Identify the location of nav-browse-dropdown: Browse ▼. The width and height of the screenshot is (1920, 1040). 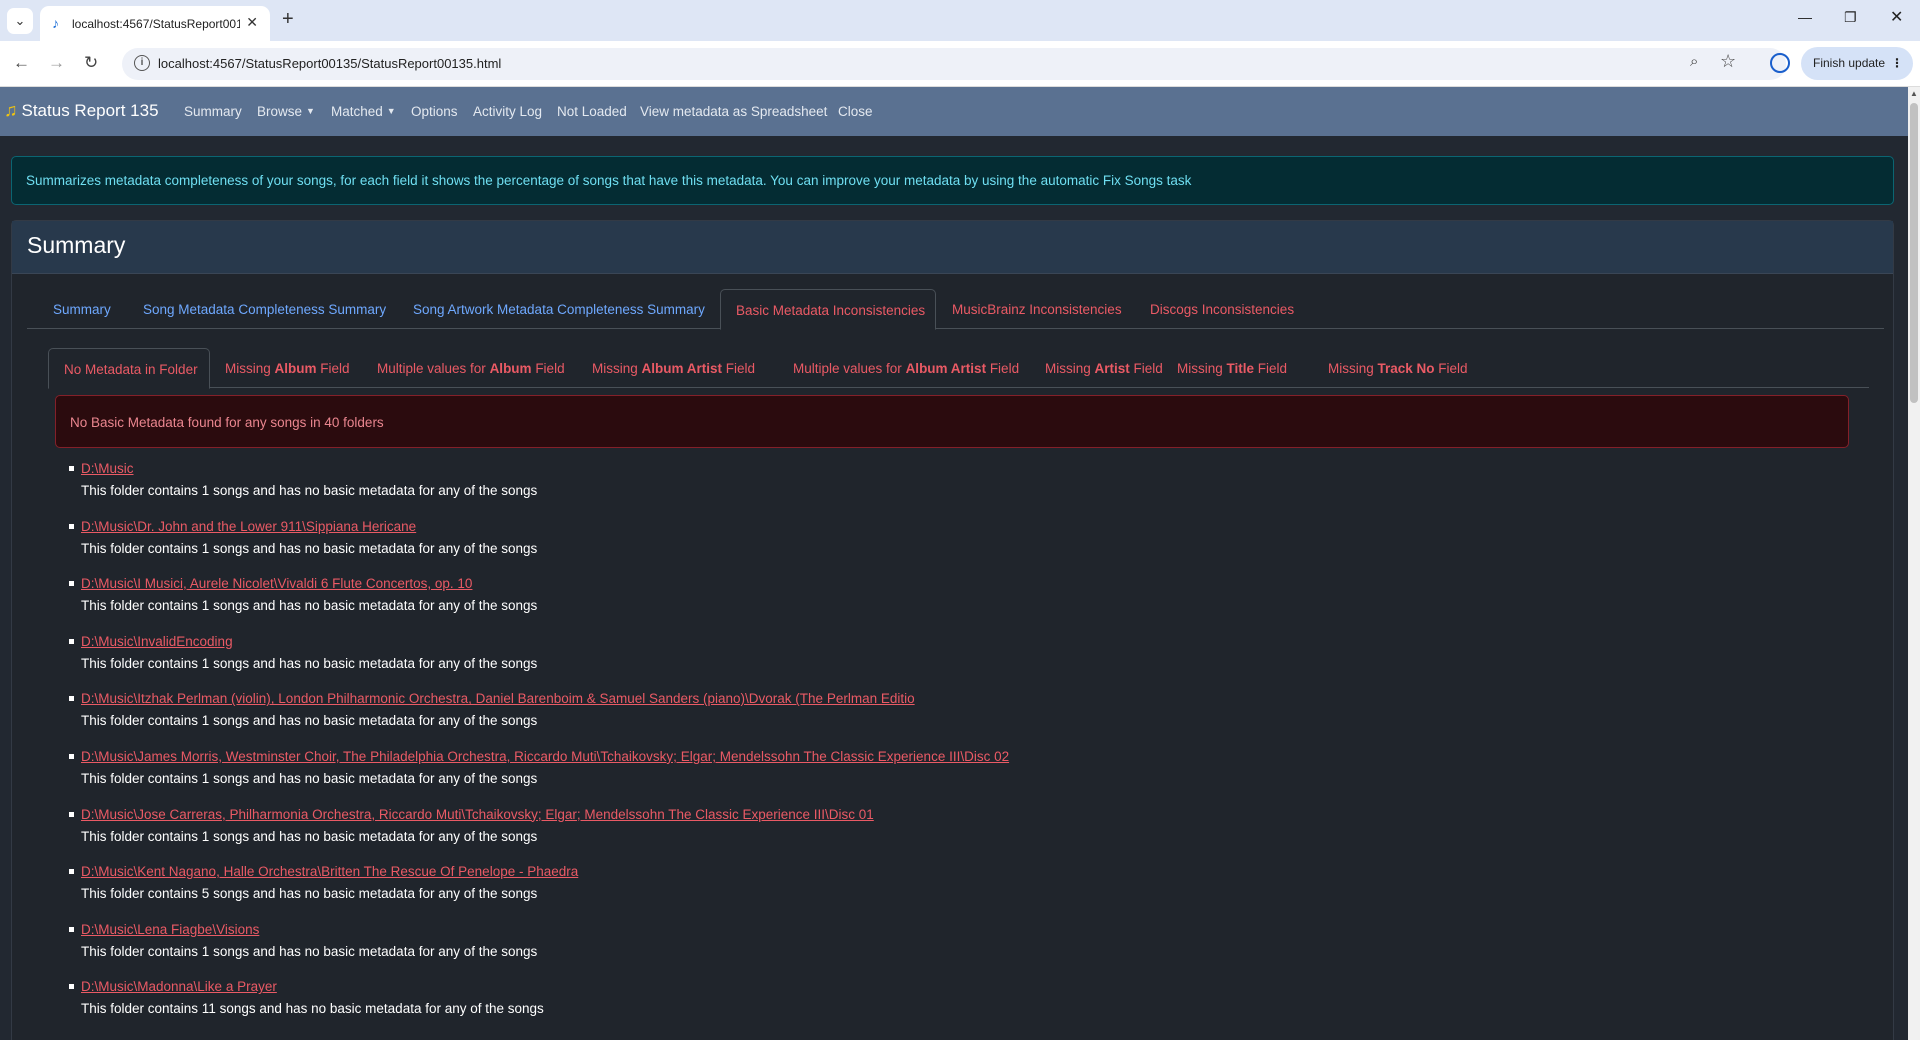
(286, 111).